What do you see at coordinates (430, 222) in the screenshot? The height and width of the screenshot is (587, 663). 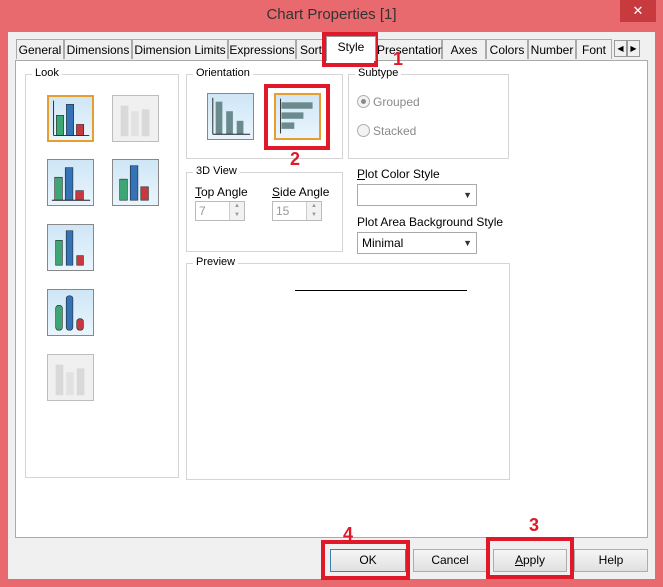 I see `plot-area-background-style-label: Plot Area Background Style` at bounding box center [430, 222].